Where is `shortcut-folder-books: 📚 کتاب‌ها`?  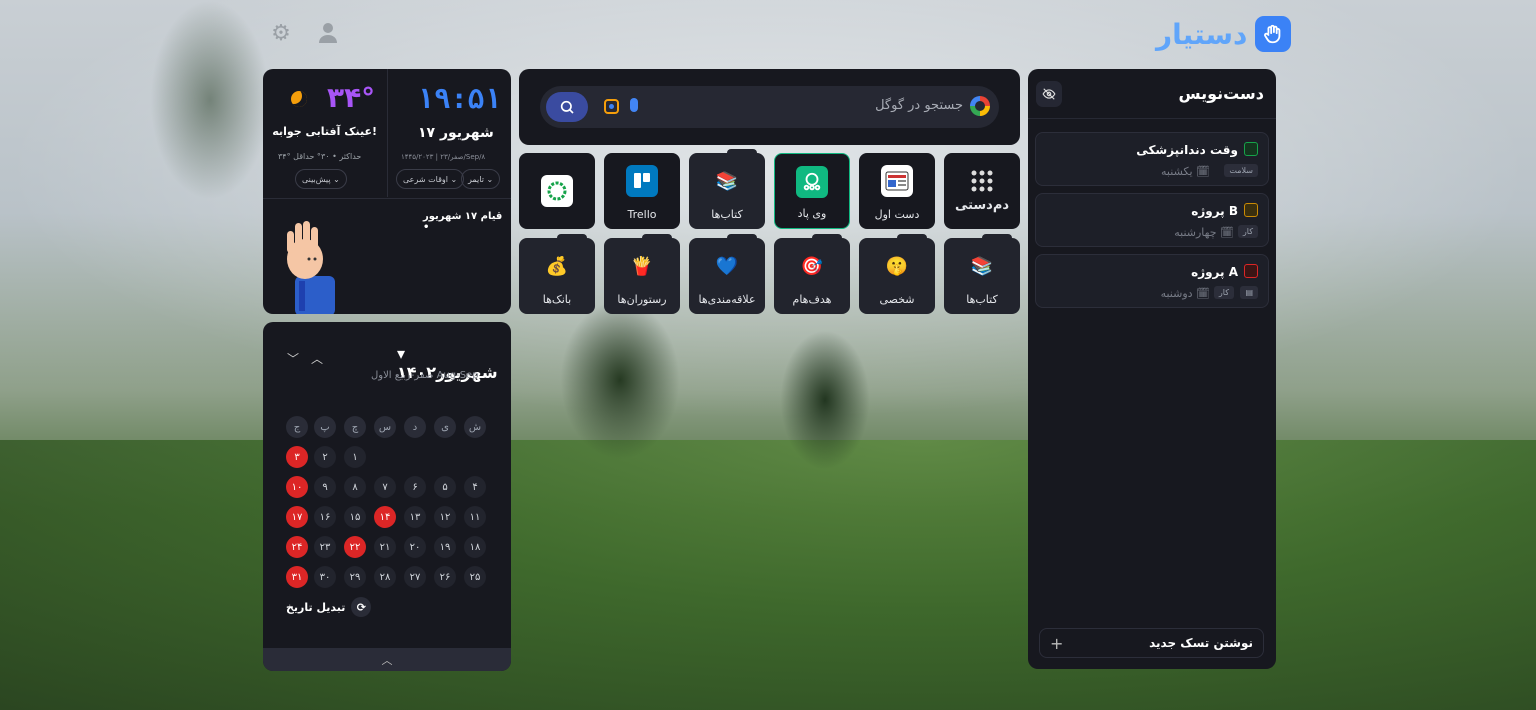
shortcut-folder-books: 📚 کتاب‌ها is located at coordinates (727, 189).